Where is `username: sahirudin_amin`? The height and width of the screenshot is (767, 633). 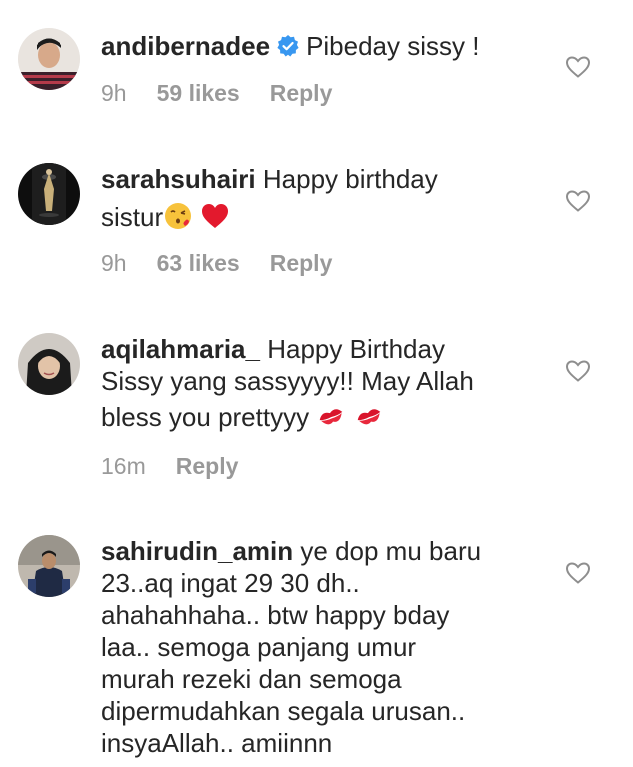
username: sahirudin_amin is located at coordinates (197, 551).